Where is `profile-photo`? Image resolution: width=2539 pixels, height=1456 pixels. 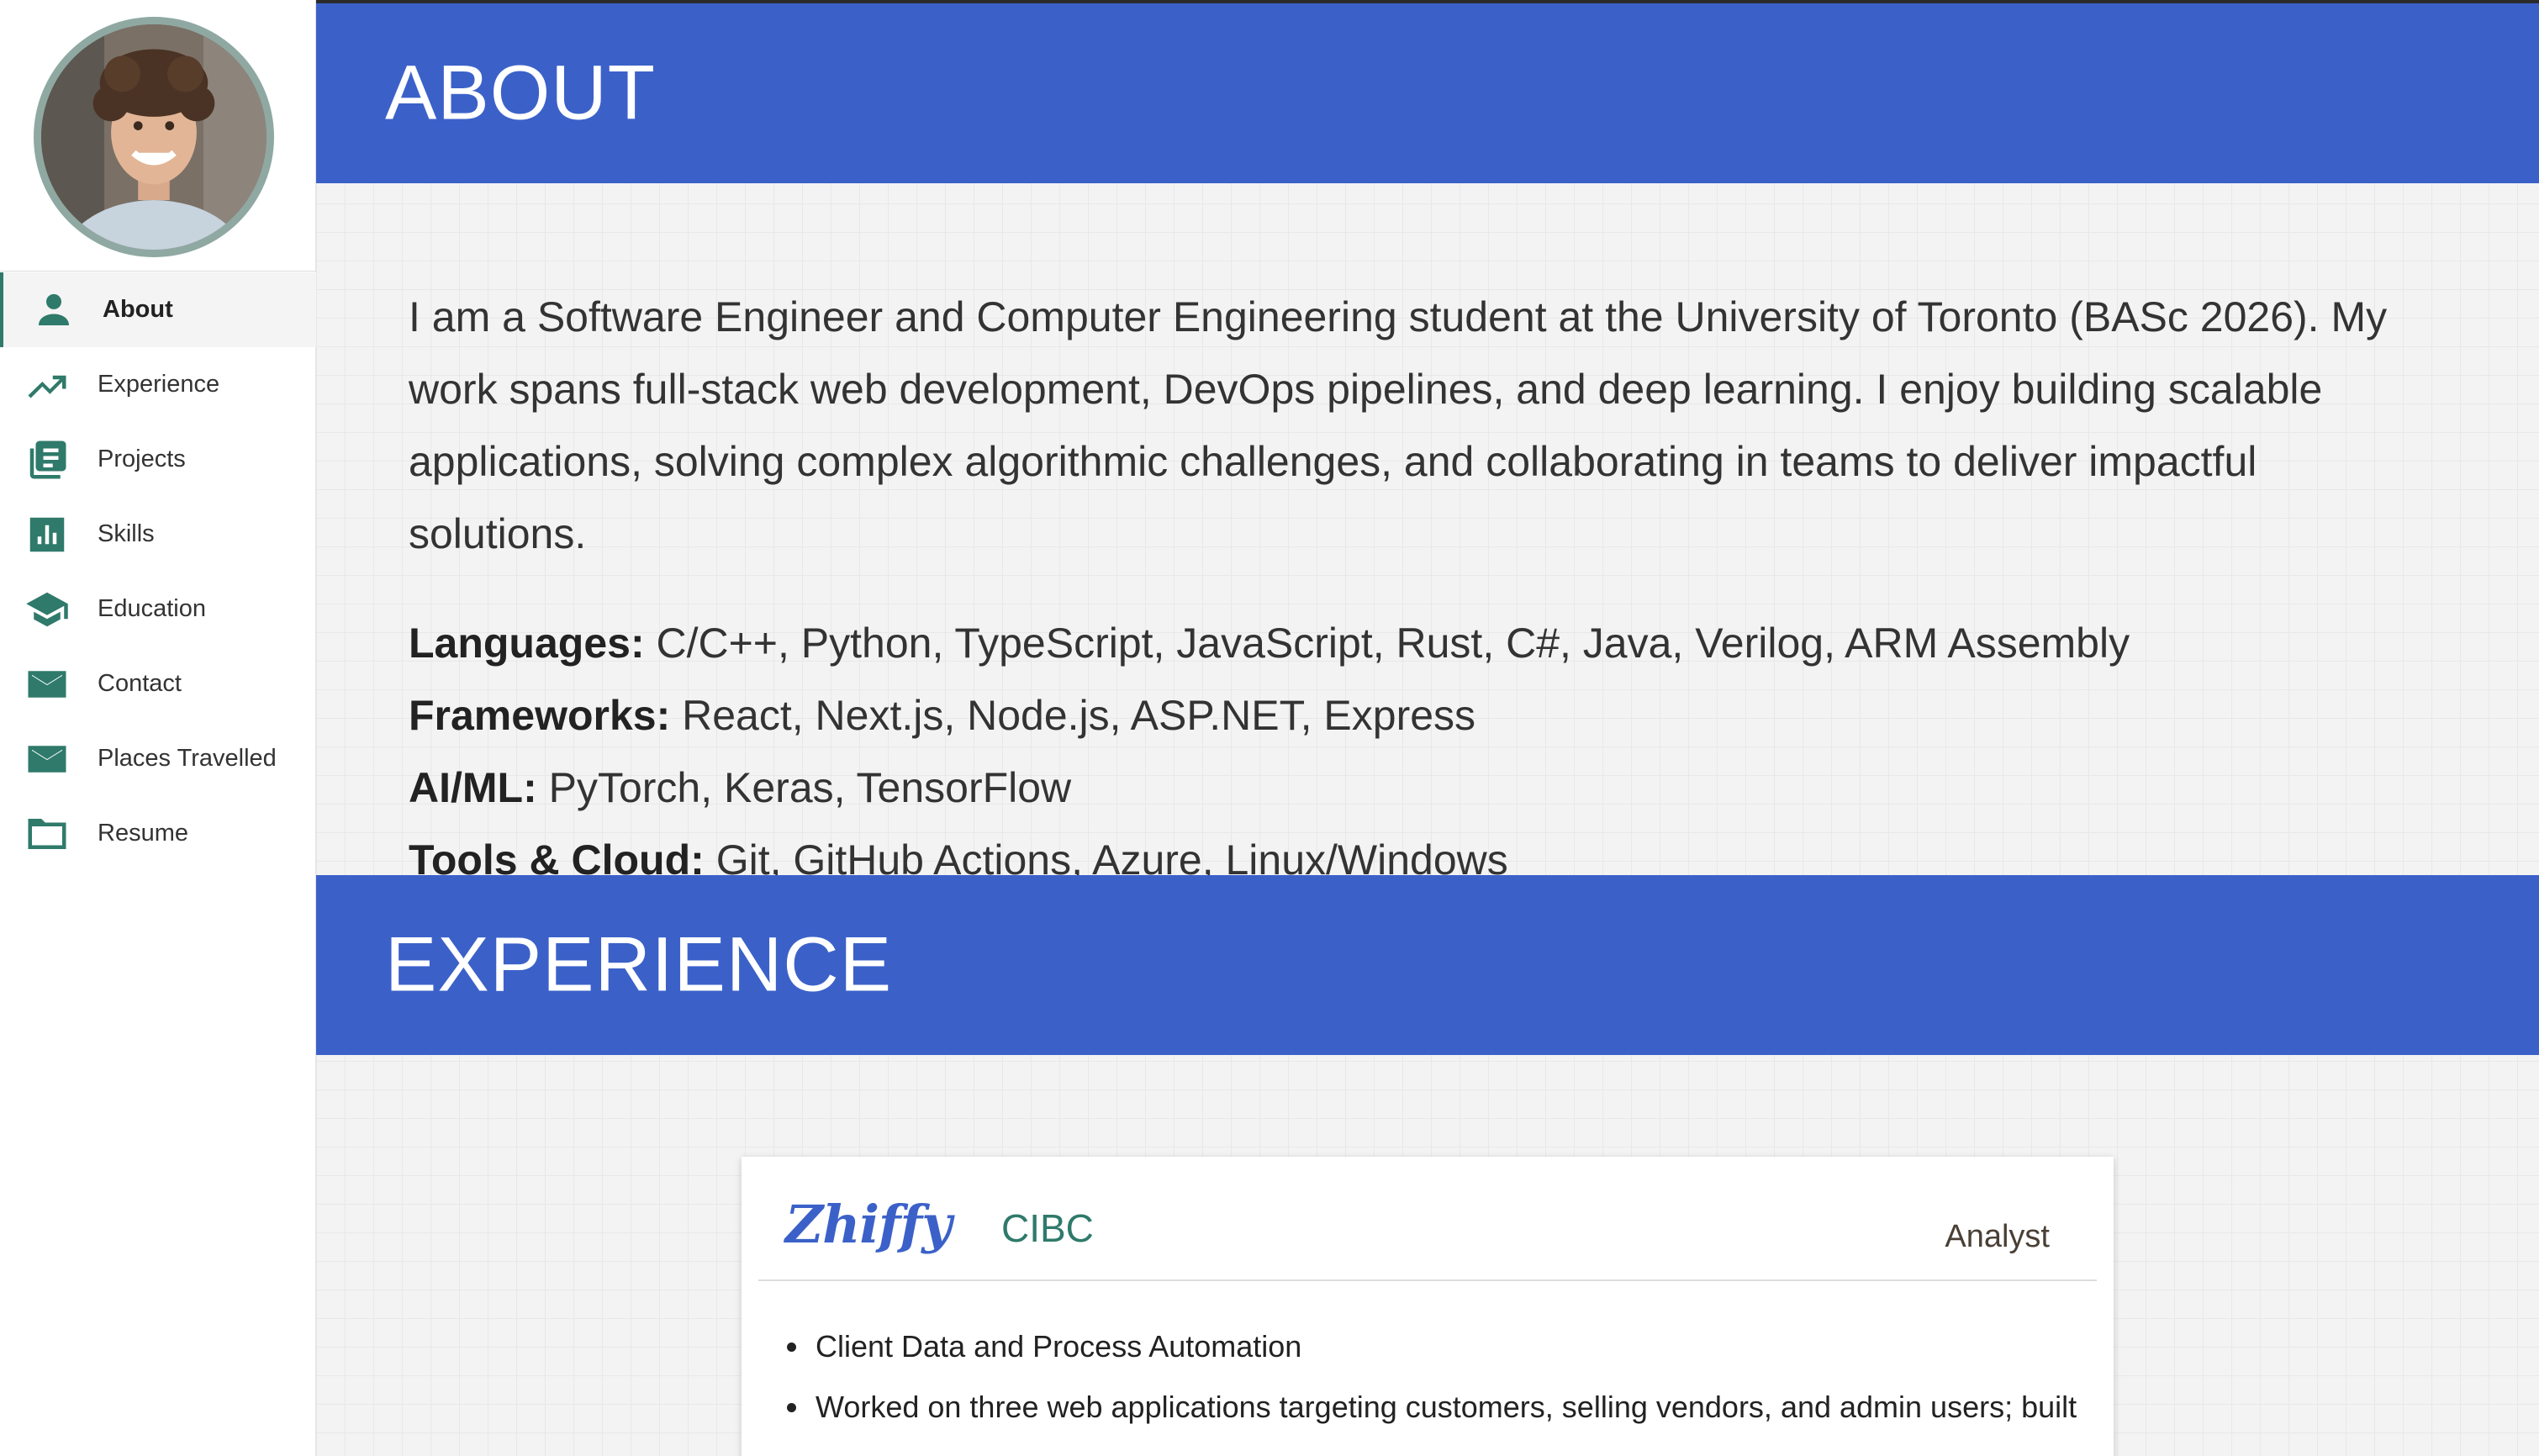
profile-photo is located at coordinates (154, 137).